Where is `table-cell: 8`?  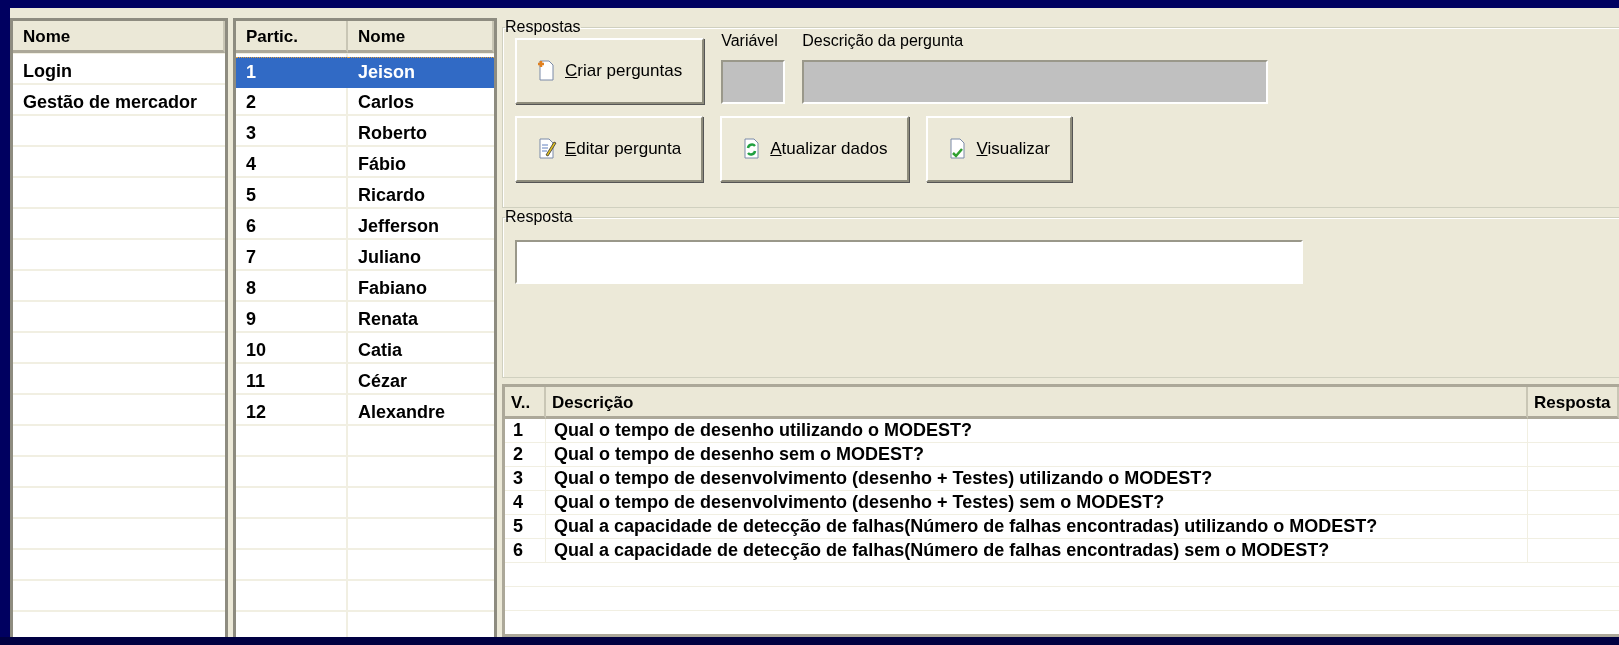
table-cell: 8 is located at coordinates (292, 289).